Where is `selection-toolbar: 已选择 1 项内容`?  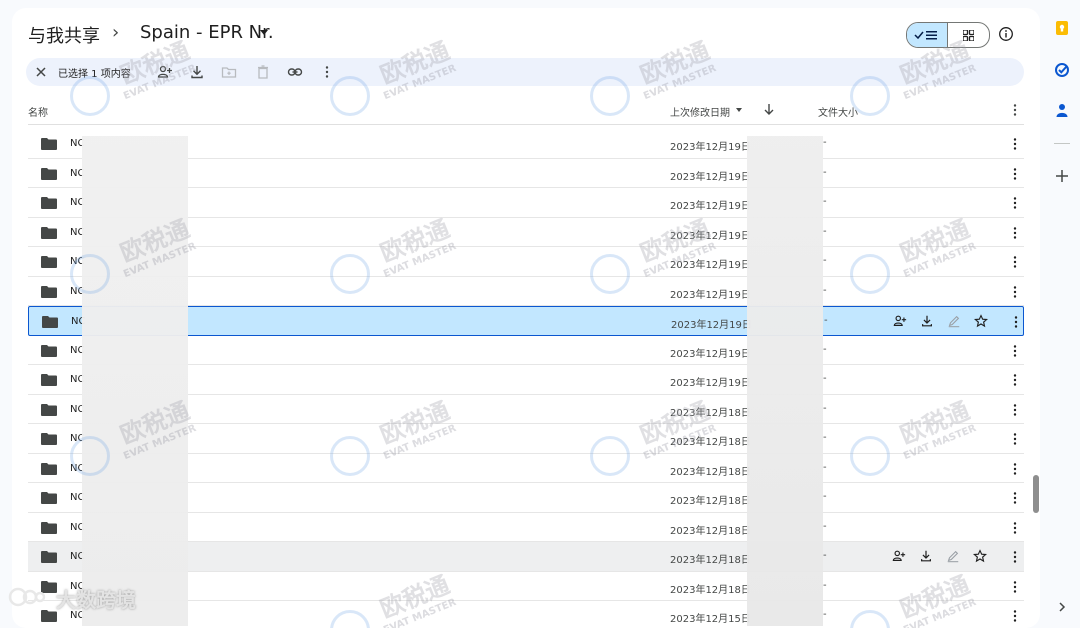 selection-toolbar: 已选择 1 项内容 is located at coordinates (525, 72).